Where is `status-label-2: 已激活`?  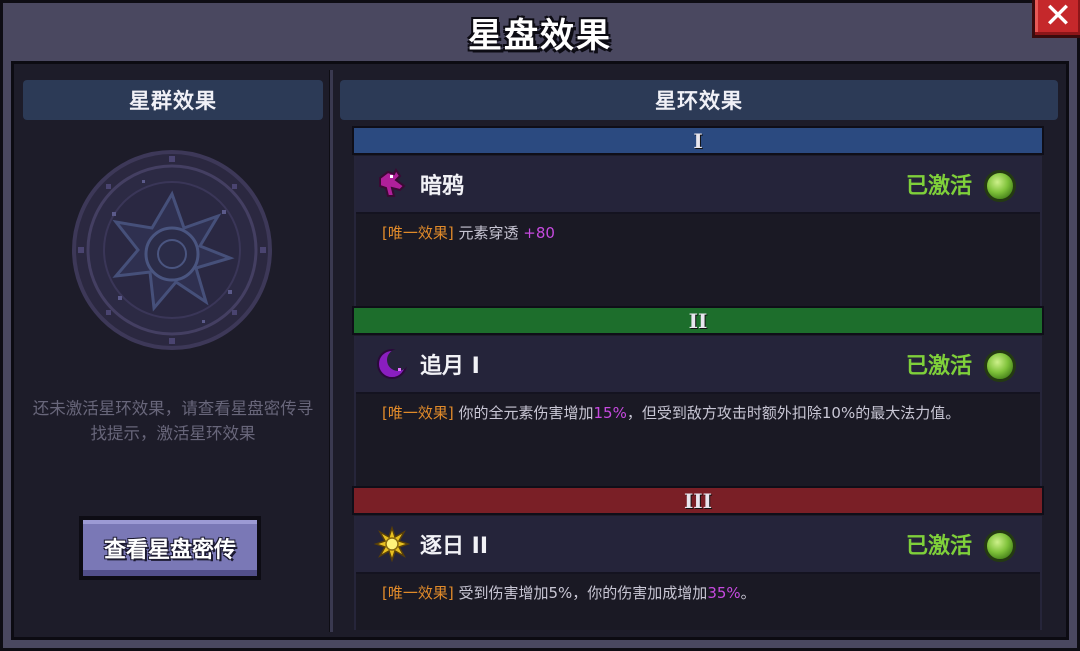 status-label-2: 已激活 is located at coordinates (938, 366).